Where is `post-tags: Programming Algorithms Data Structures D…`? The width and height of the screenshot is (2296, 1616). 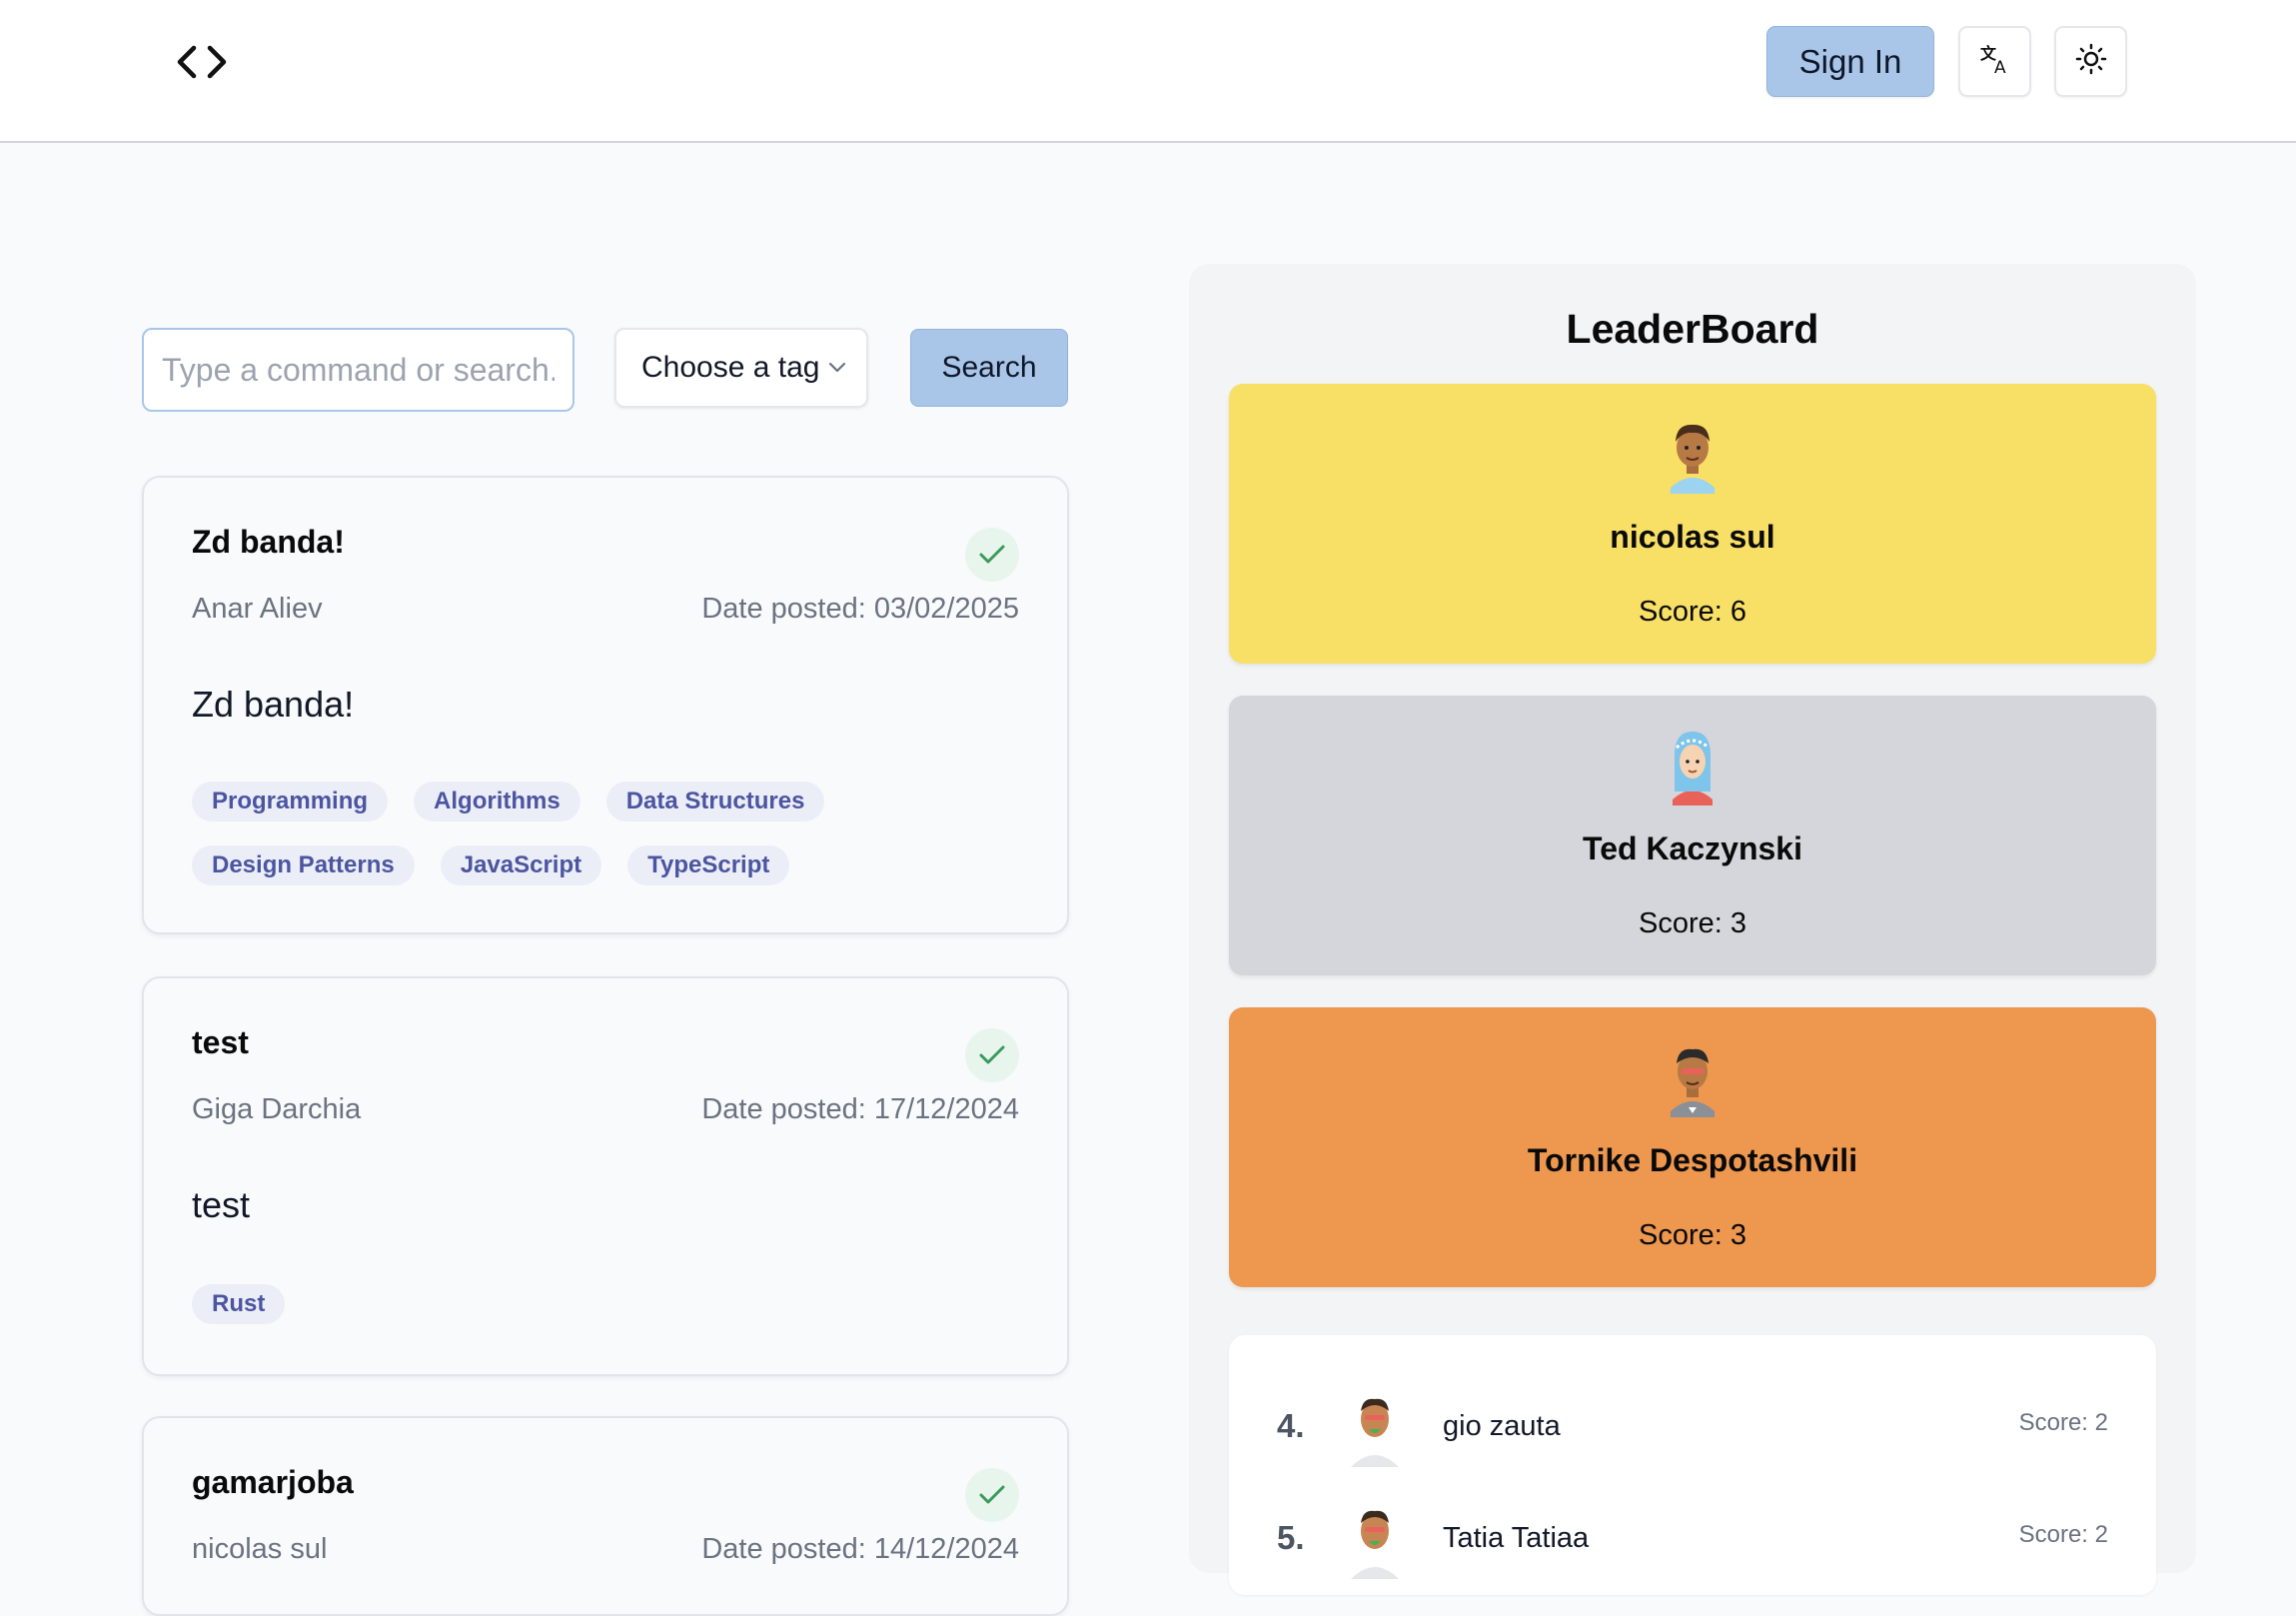 post-tags: Programming Algorithms Data Structures D… is located at coordinates (611, 833).